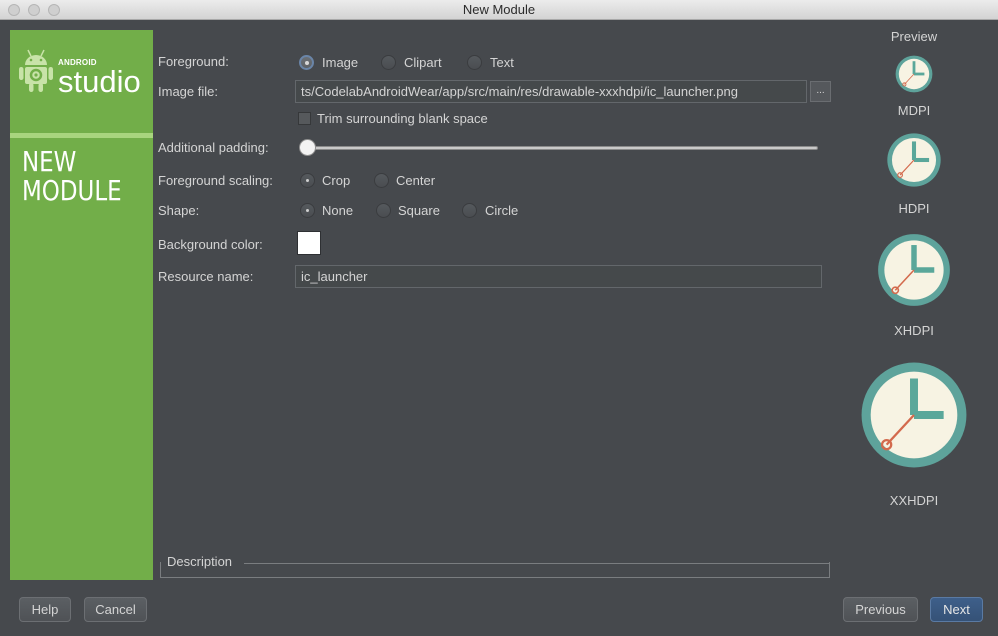  I want to click on scaling-center-radio, so click(381, 180).